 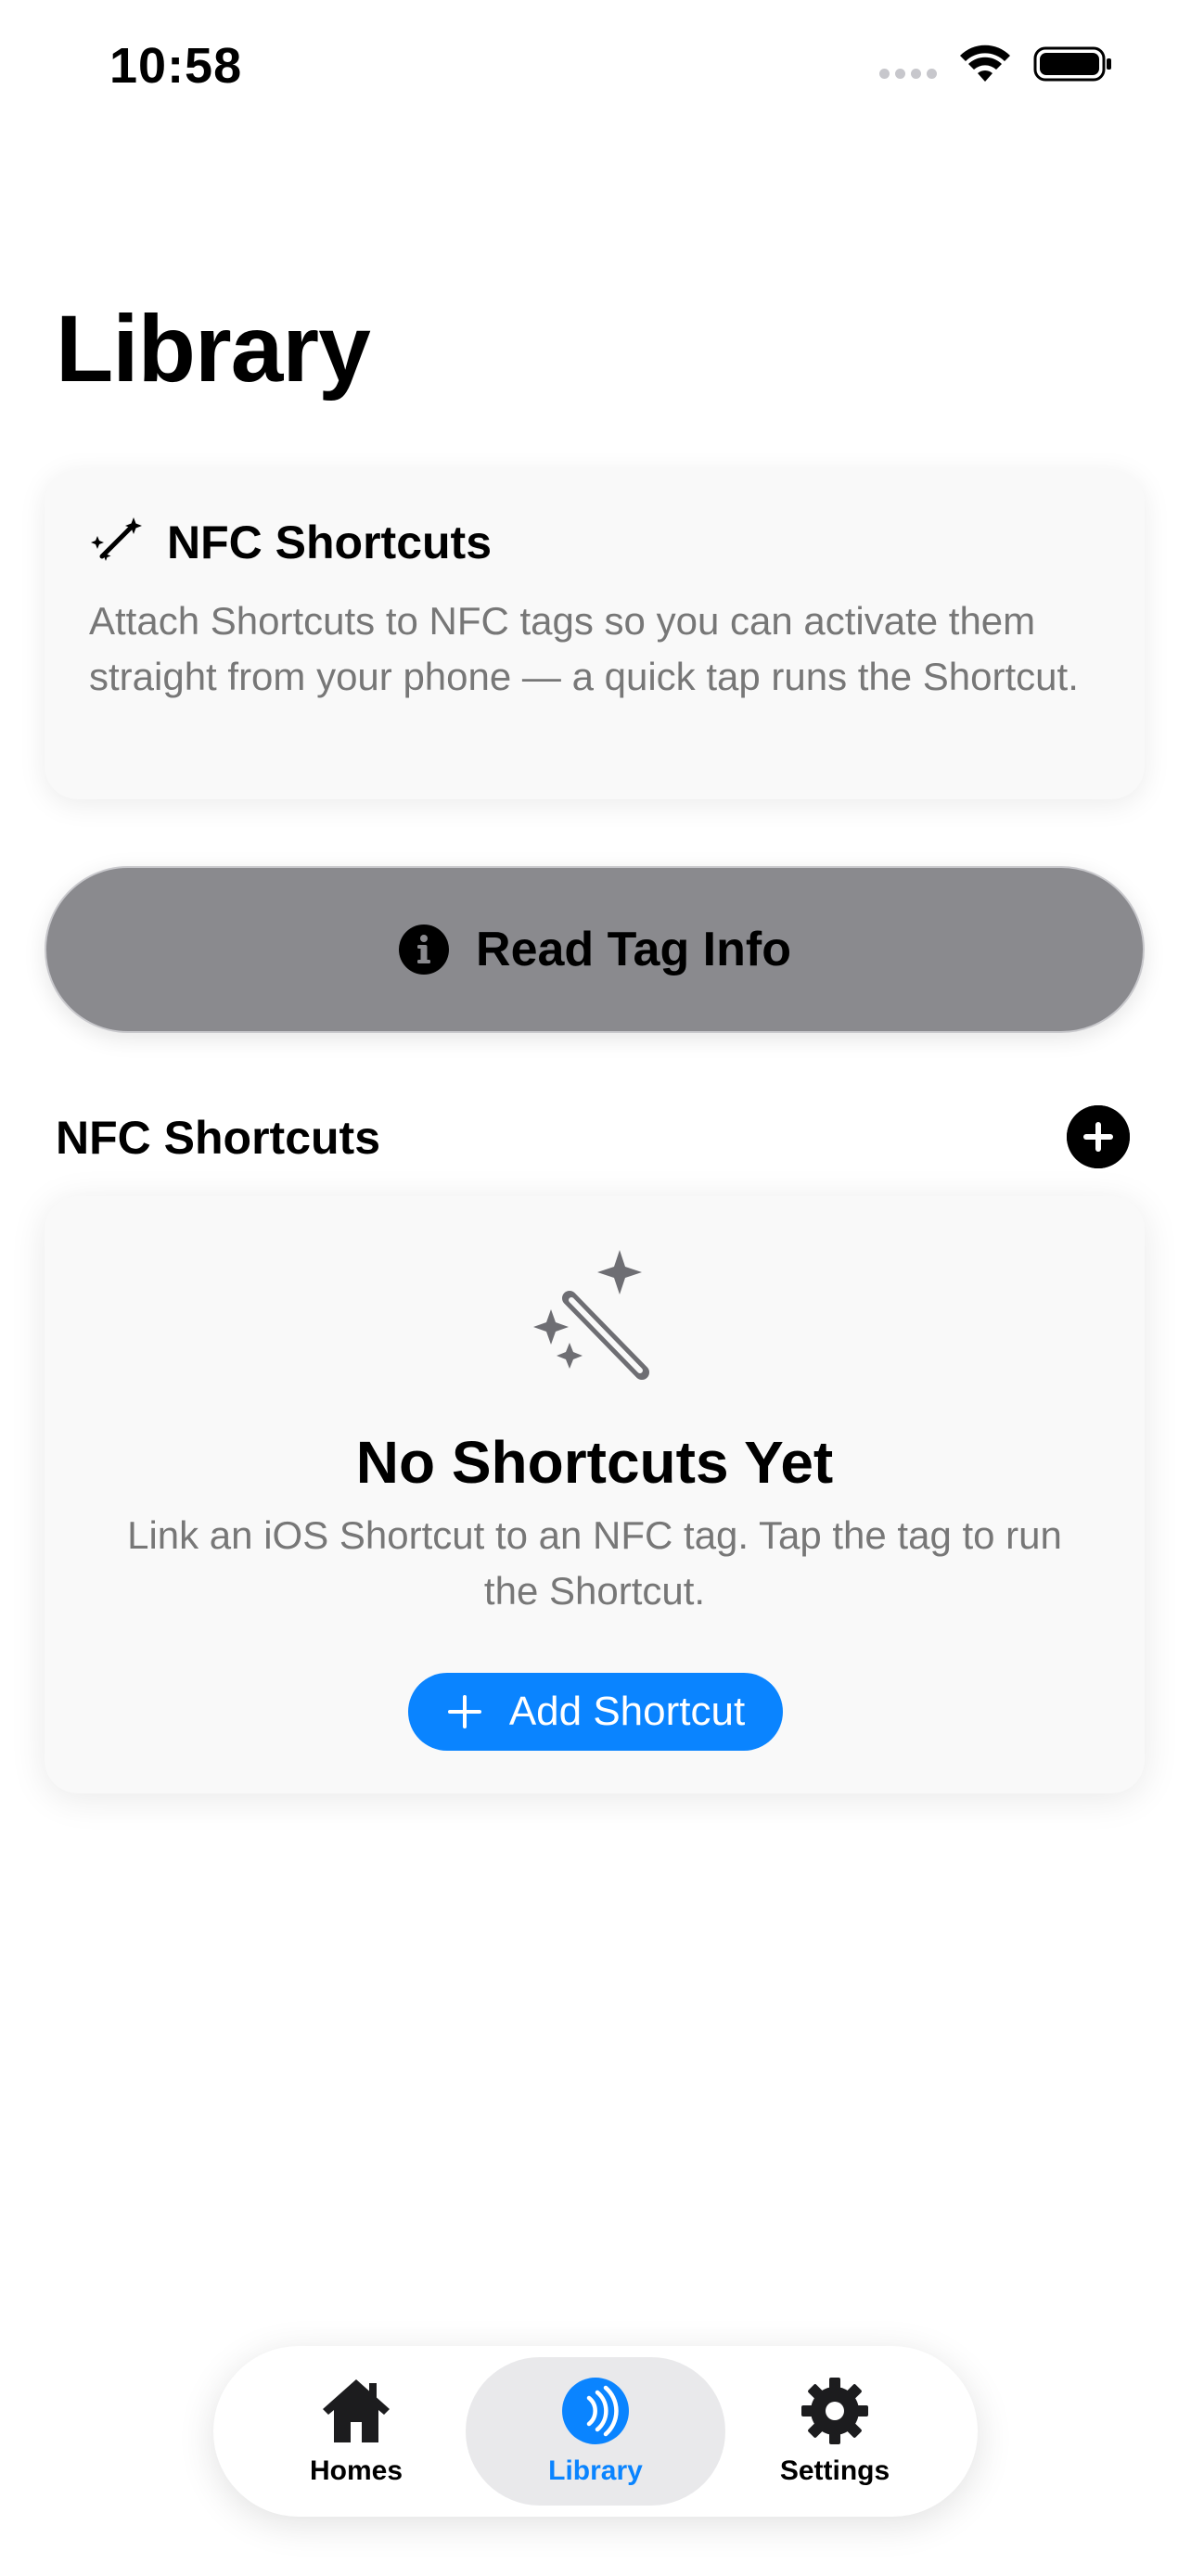 I want to click on info-circle-icon, so click(x=424, y=950).